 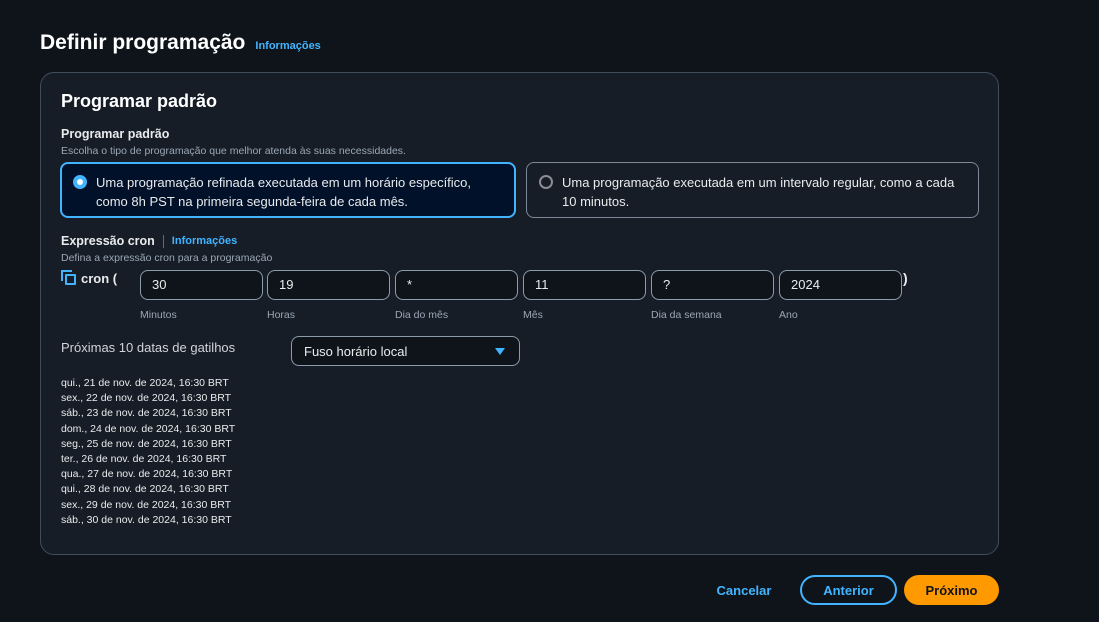 I want to click on trigger-date-item: sáb., 30 de nov. de 2024, 16:30 BRT, so click(x=146, y=519).